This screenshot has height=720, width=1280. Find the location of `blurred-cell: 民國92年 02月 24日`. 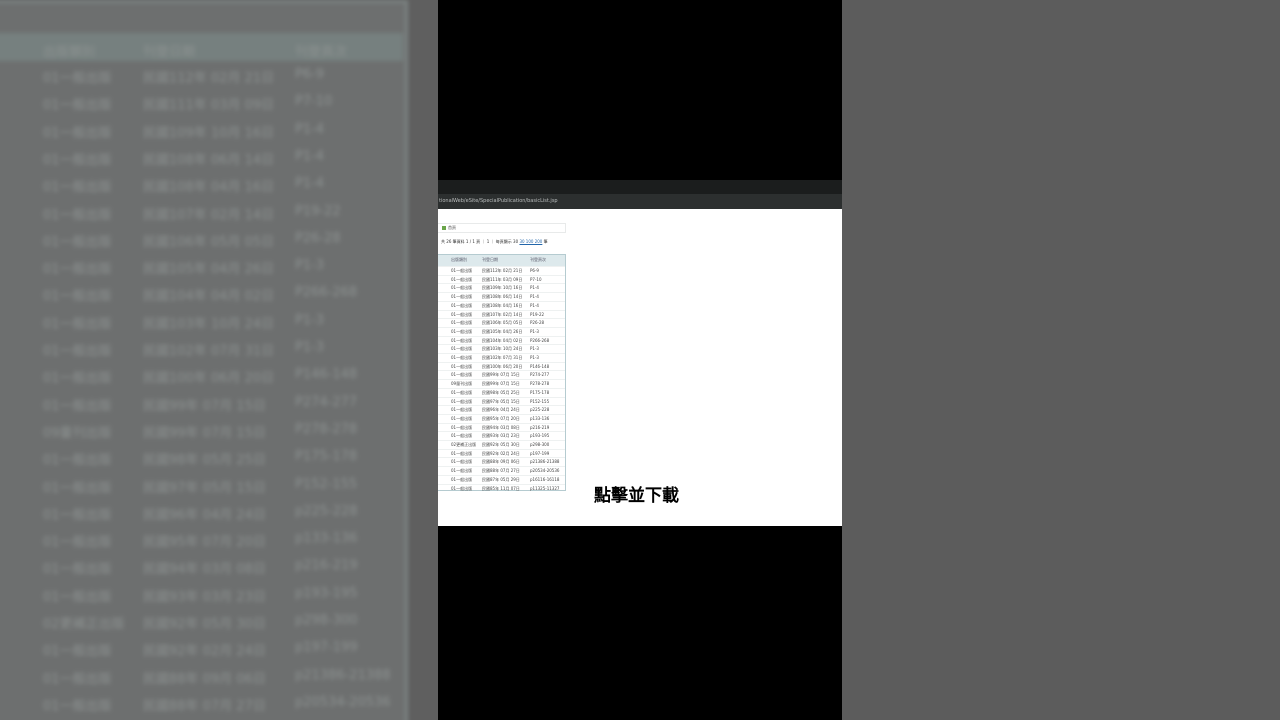

blurred-cell: 民國92年 02月 24日 is located at coordinates (204, 652).